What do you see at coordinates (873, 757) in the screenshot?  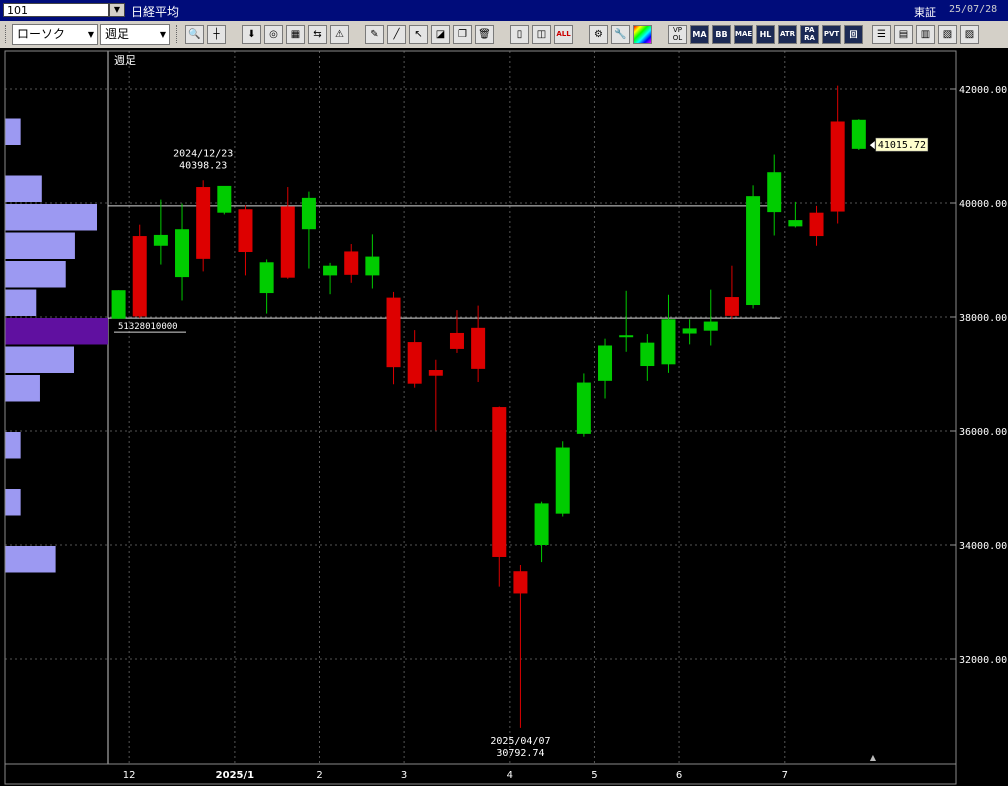 I see `scroll-up-icon: ▲` at bounding box center [873, 757].